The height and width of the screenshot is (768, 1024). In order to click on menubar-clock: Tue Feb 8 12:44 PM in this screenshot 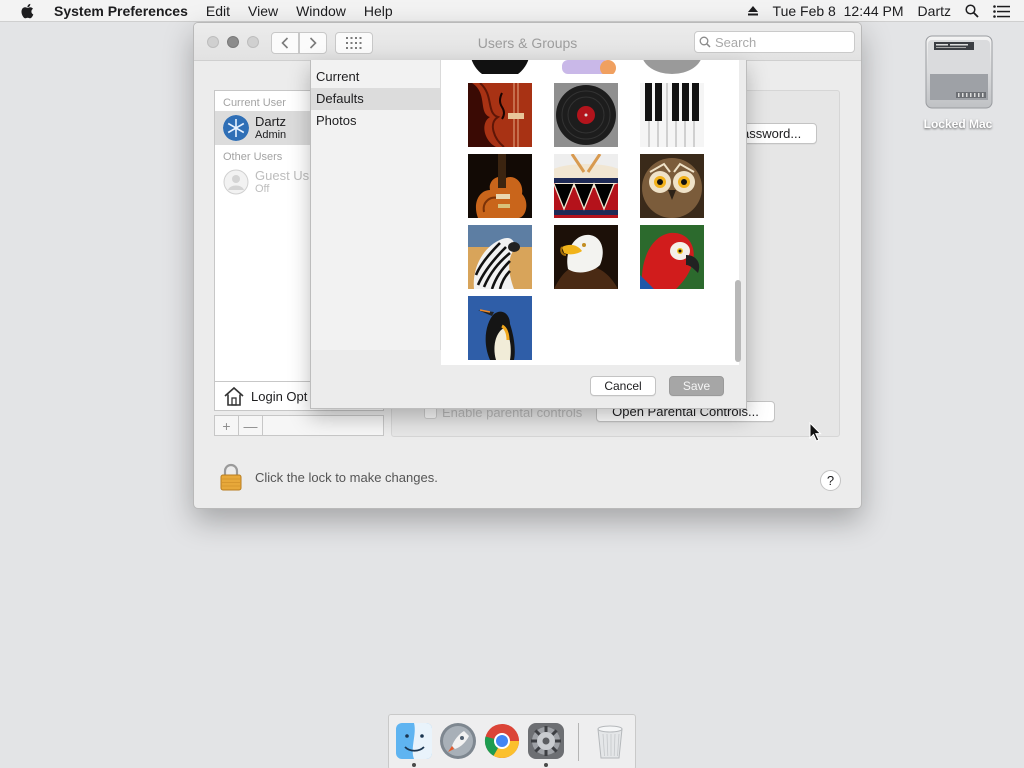, I will do `click(838, 11)`.